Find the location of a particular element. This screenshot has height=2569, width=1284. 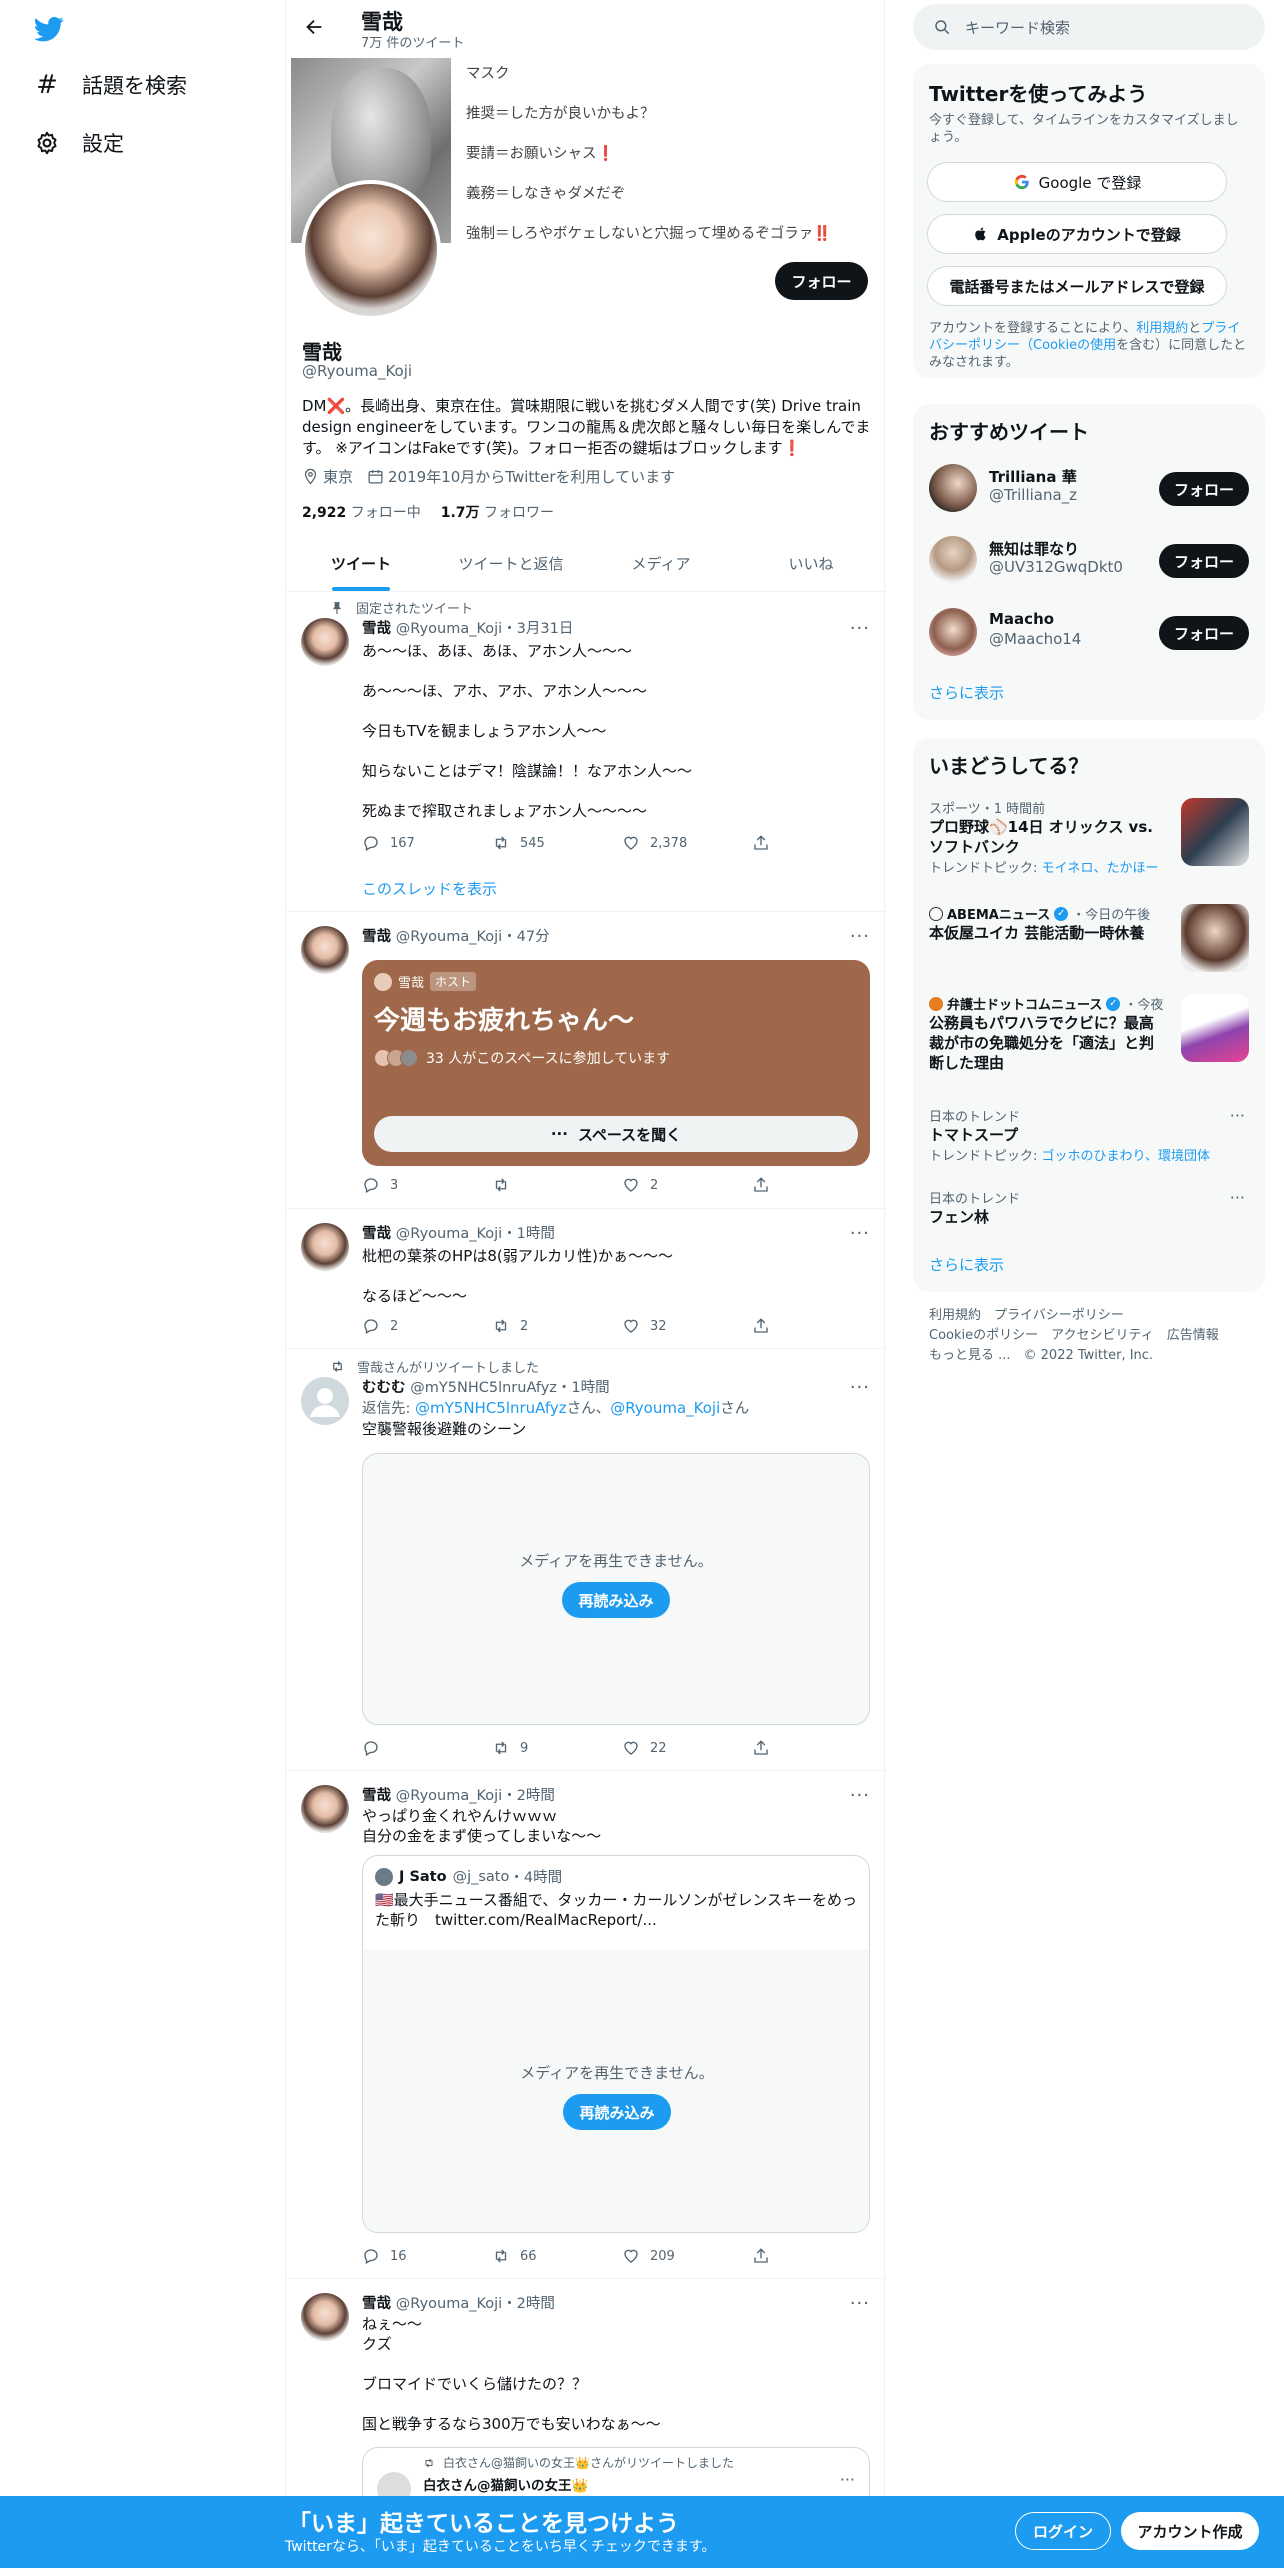

signup-button: アカウント作成 is located at coordinates (1190, 2531).